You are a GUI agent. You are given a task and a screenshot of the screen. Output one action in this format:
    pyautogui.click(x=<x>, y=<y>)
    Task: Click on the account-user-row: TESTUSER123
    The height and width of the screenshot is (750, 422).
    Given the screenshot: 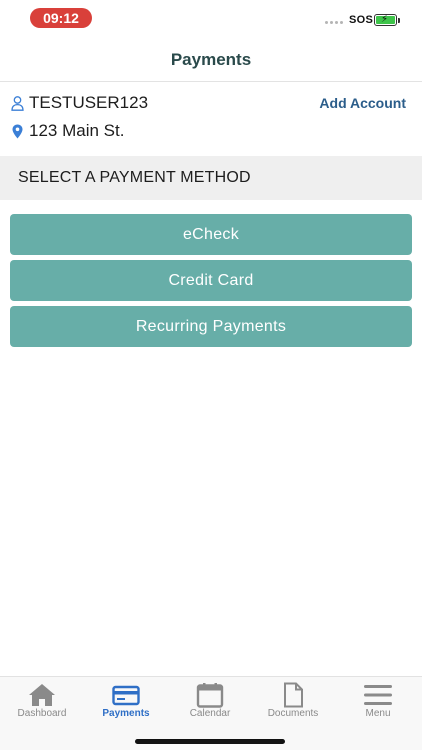 What is the action you would take?
    pyautogui.click(x=79, y=103)
    